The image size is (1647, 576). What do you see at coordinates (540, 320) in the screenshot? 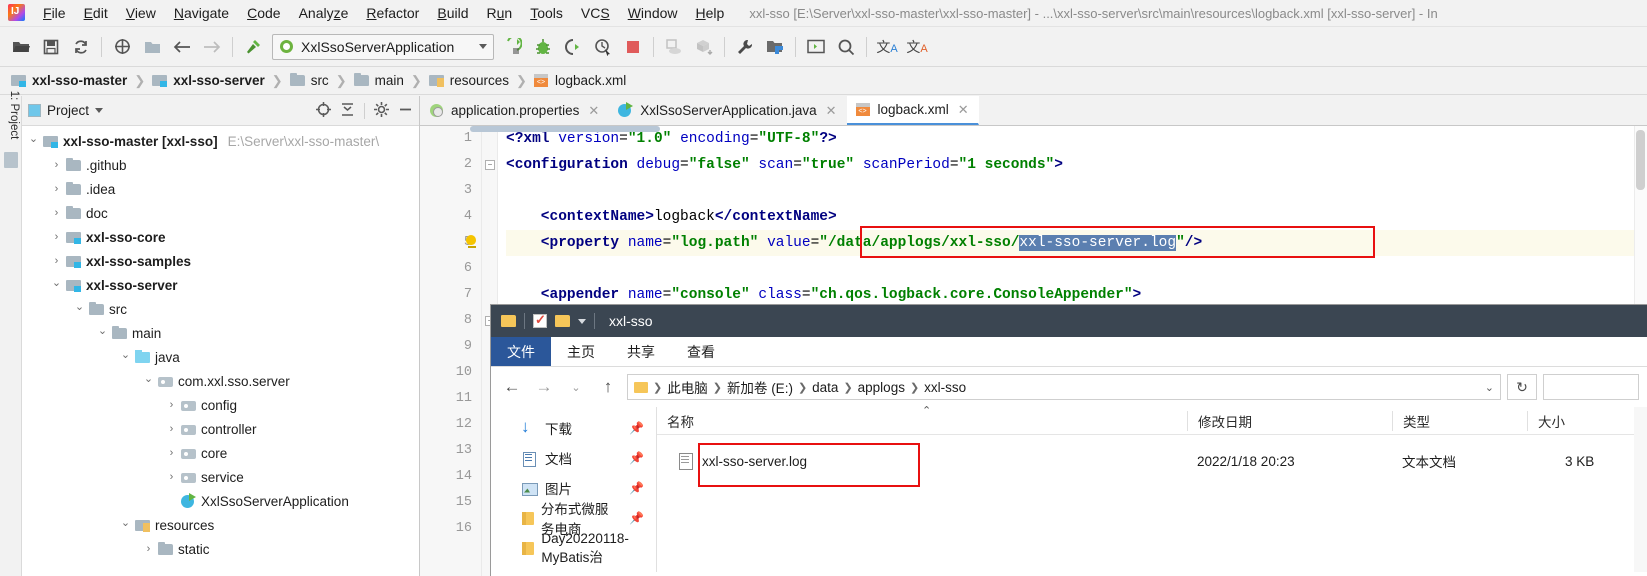
I see `checkbox-icon` at bounding box center [540, 320].